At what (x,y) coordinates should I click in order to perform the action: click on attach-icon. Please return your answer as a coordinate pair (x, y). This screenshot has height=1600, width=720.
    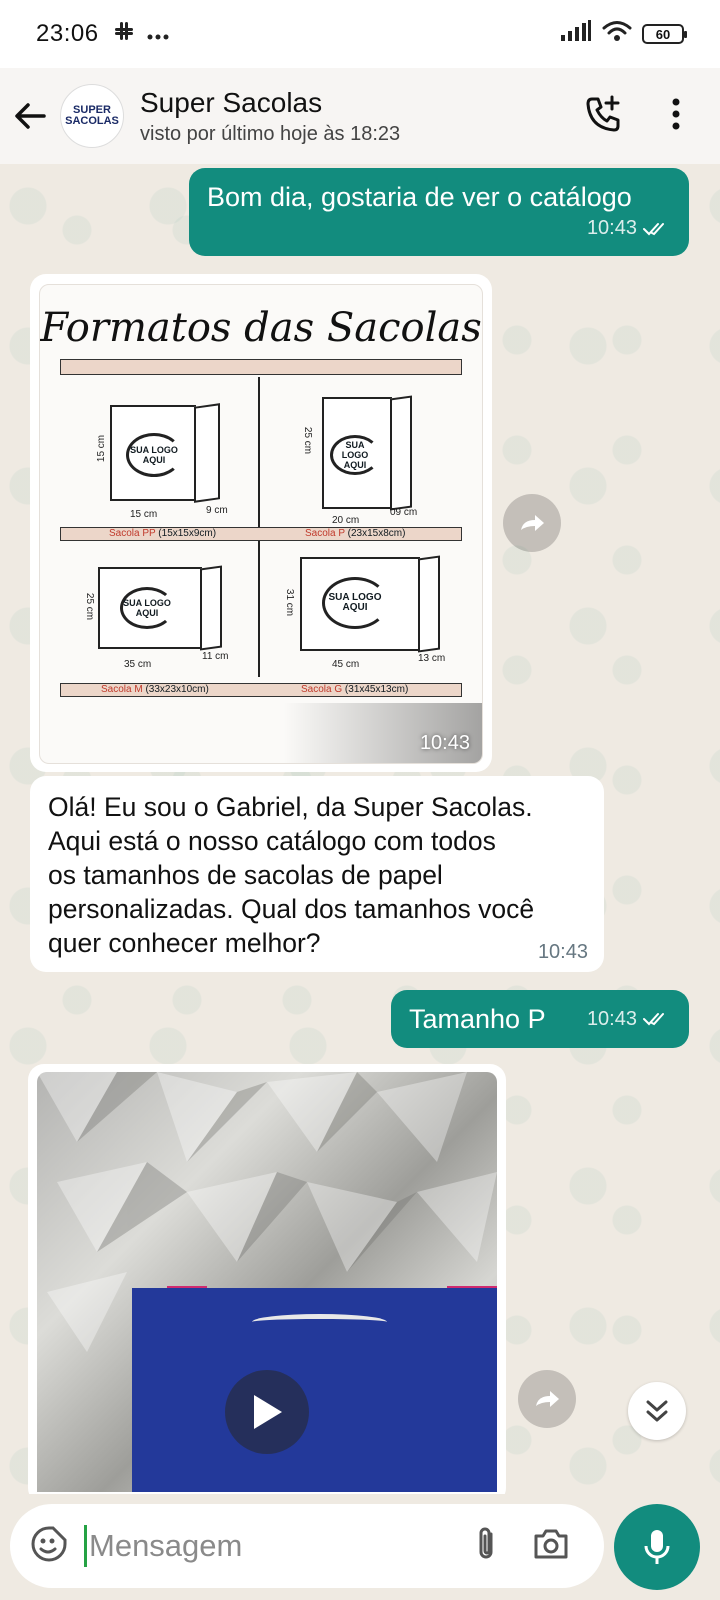
    Looking at the image, I should click on (486, 1546).